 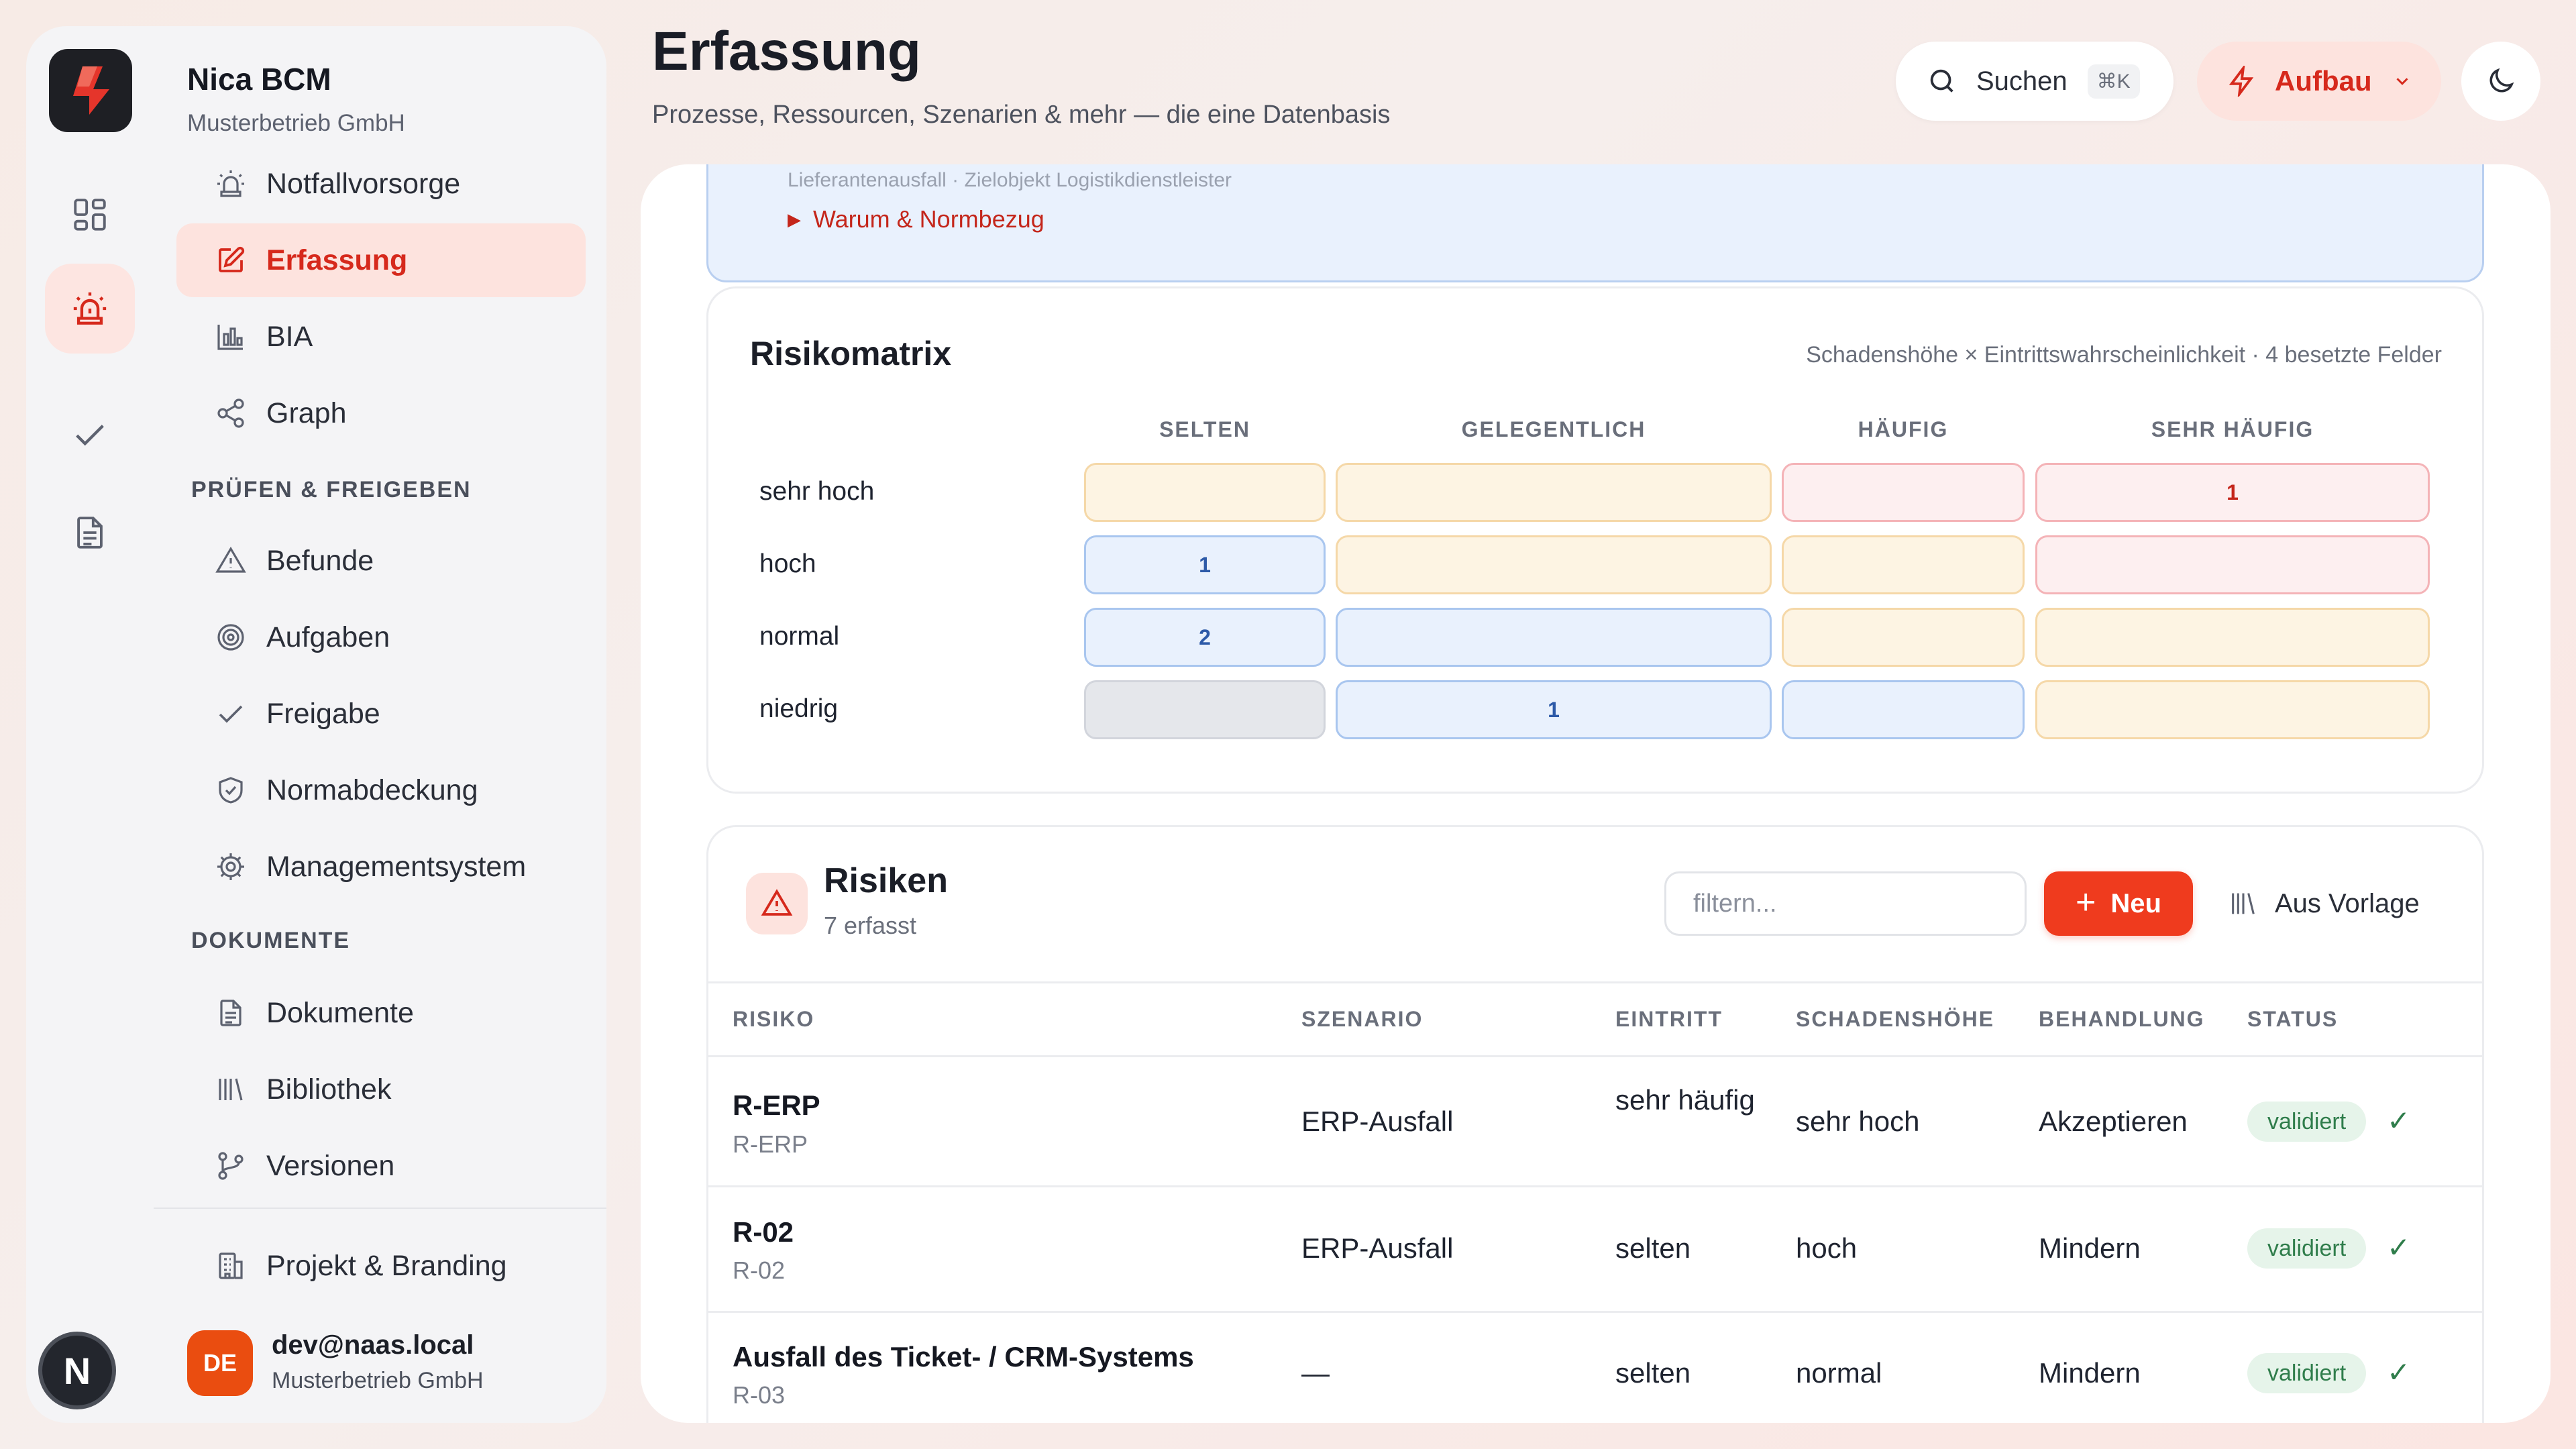 I want to click on shield-check-icon, so click(x=231, y=790).